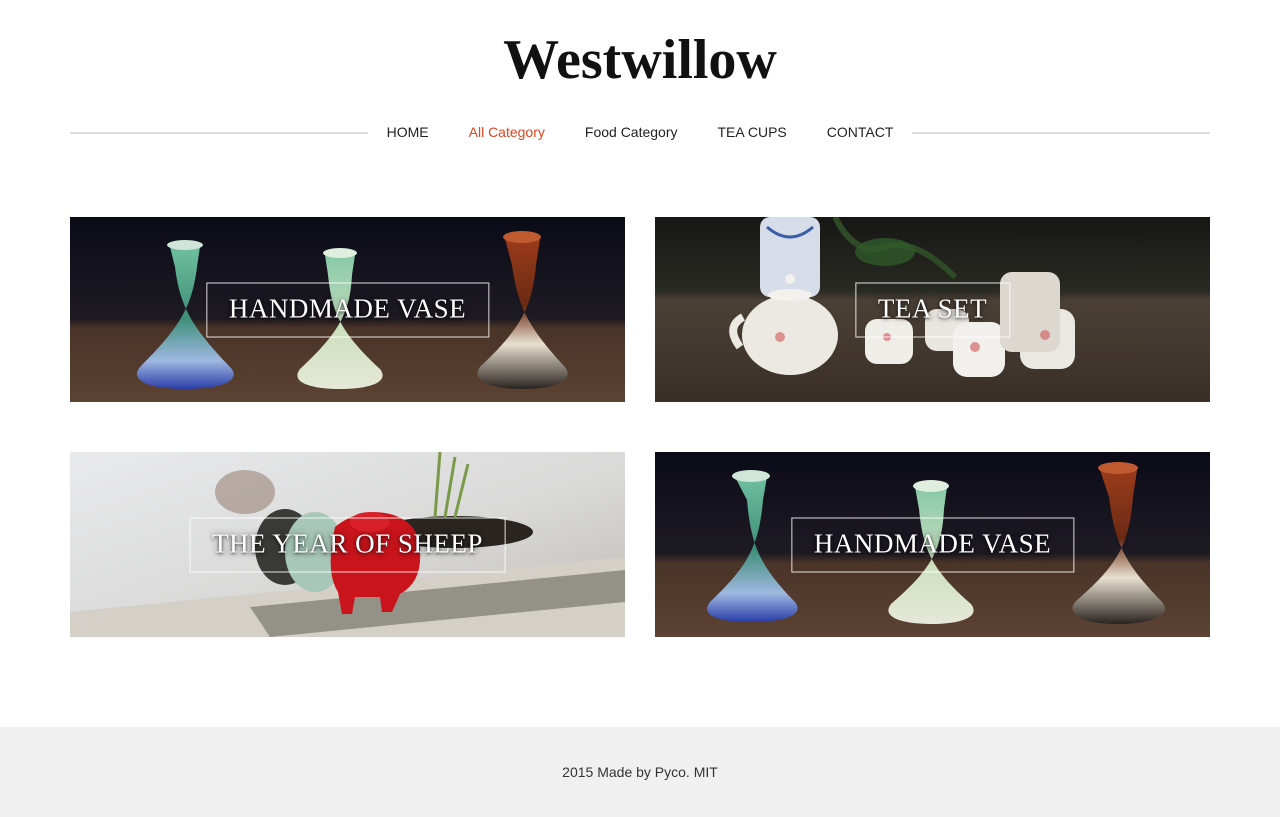 Image resolution: width=1280 pixels, height=817 pixels. Describe the element at coordinates (219, 133) in the screenshot. I see `nav-divider-left` at that location.